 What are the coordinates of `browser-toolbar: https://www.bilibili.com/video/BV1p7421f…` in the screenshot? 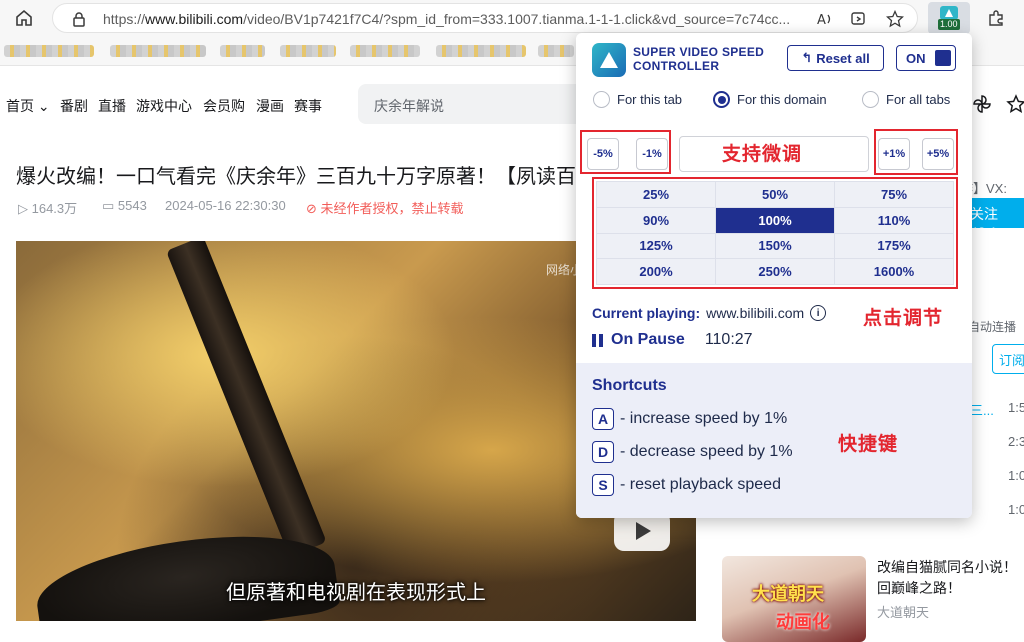 It's located at (512, 18).